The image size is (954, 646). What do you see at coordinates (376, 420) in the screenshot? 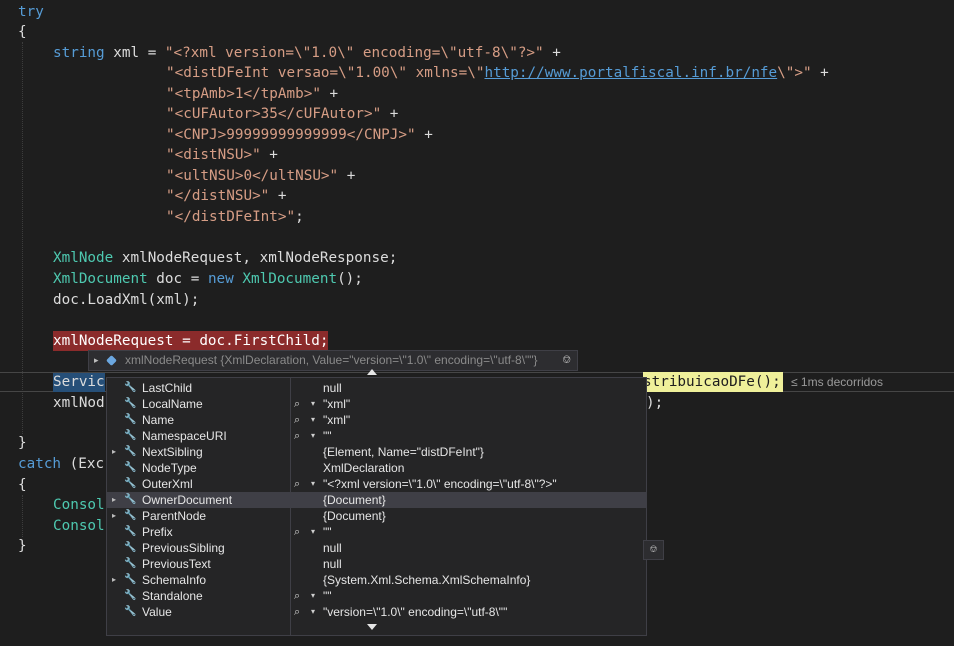
I see `datatip-row: 🔧 Name ⌕ ▾ "xml"` at bounding box center [376, 420].